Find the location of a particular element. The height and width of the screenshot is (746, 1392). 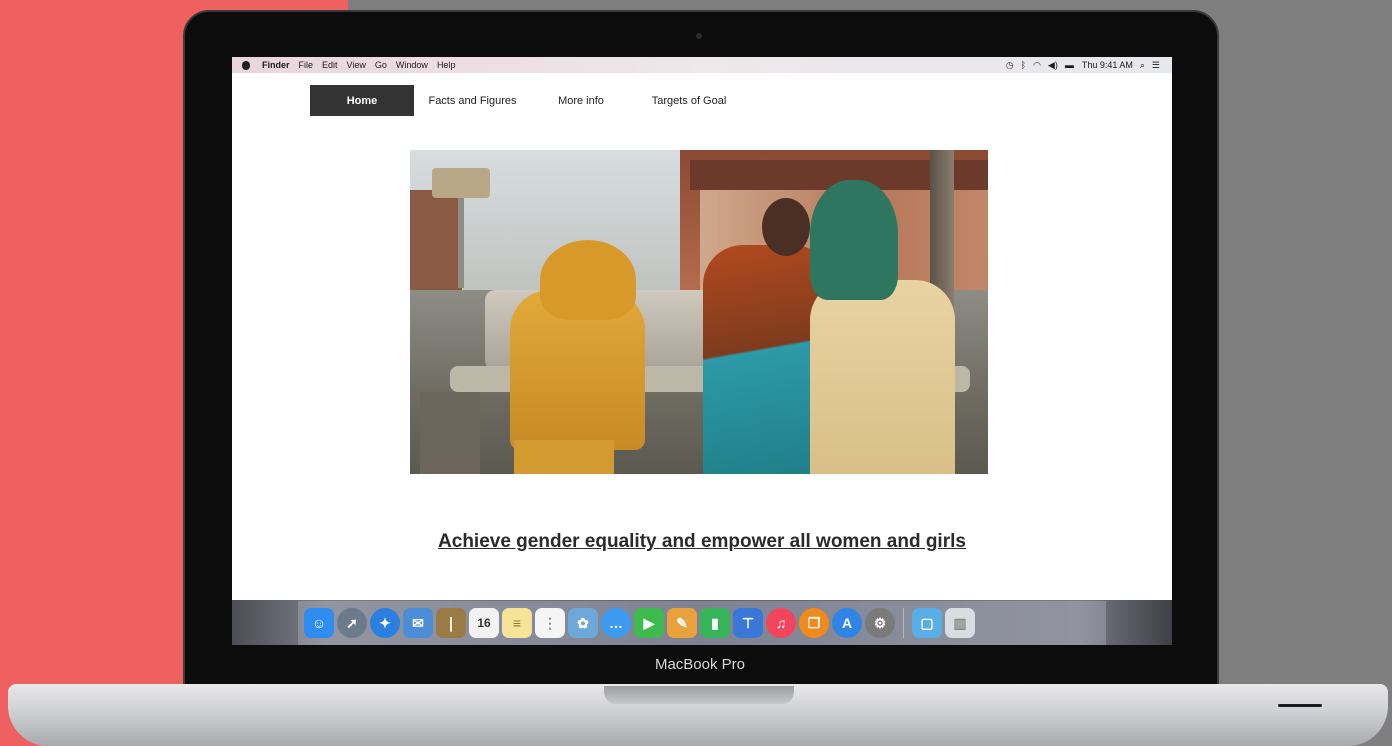

laptop-sleep-indicator is located at coordinates (1300, 705).